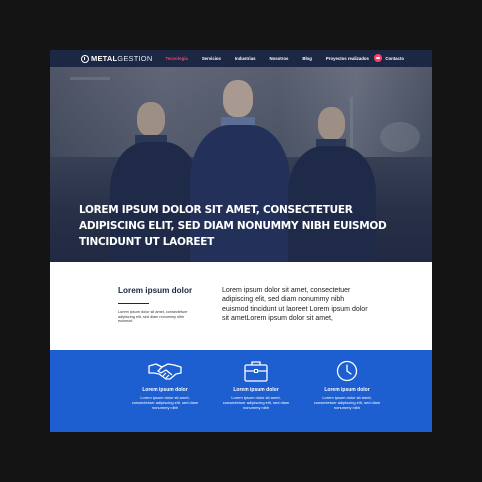 The height and width of the screenshot is (482, 482). I want to click on logo-text-bold: METAL, so click(104, 58).